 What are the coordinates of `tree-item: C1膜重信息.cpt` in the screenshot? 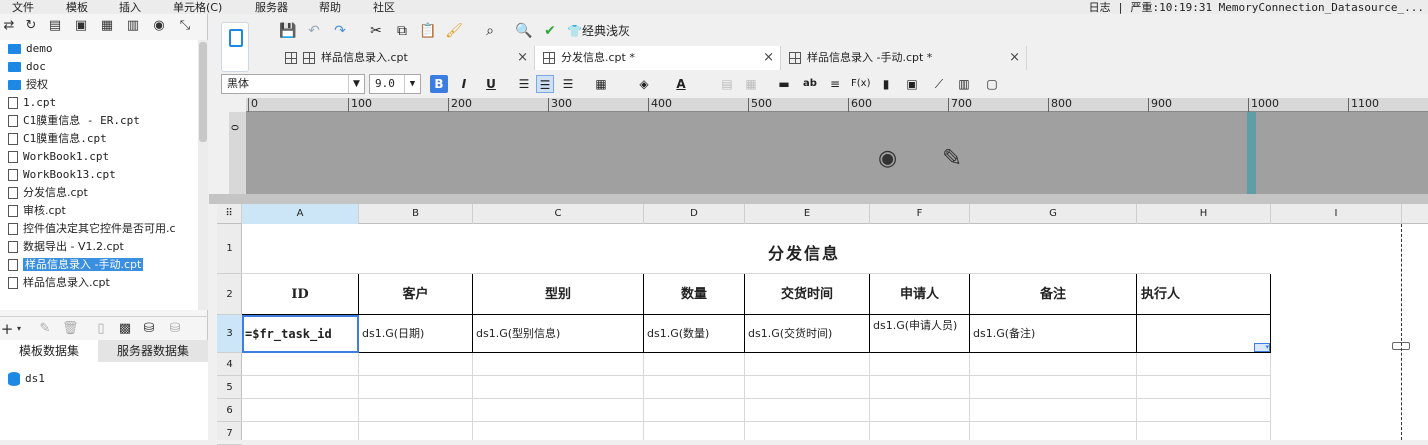 It's located at (57, 138).